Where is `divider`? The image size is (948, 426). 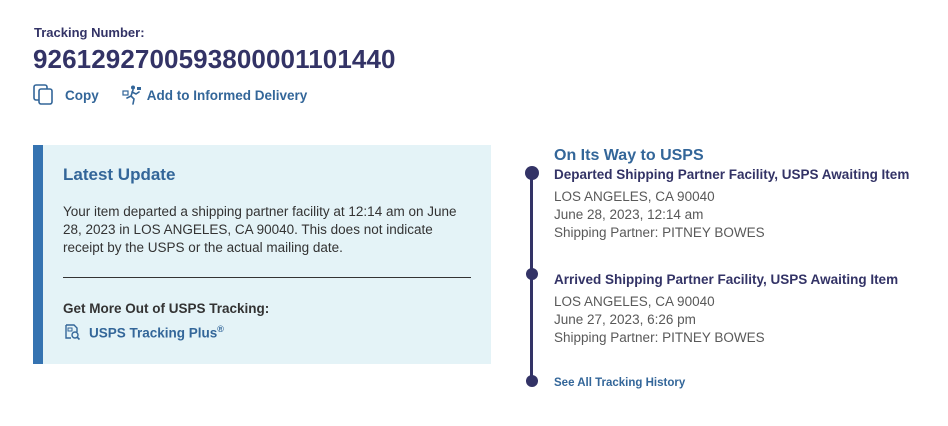 divider is located at coordinates (267, 277).